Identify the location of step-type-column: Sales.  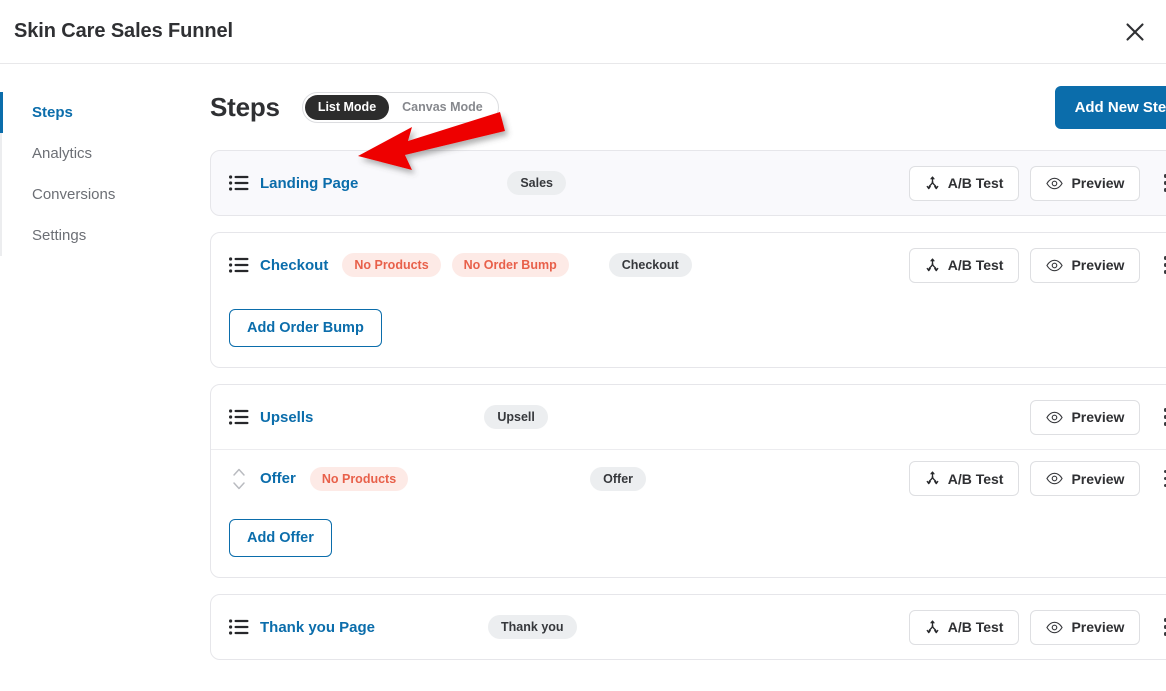
(657, 183).